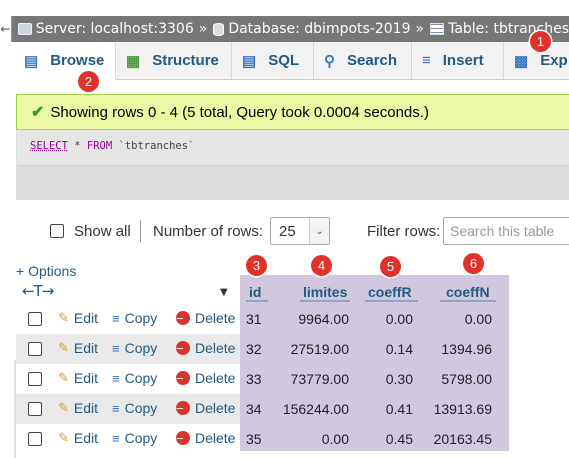 The height and width of the screenshot is (458, 569). I want to click on filter-rows-label: Filter rows:, so click(404, 231).